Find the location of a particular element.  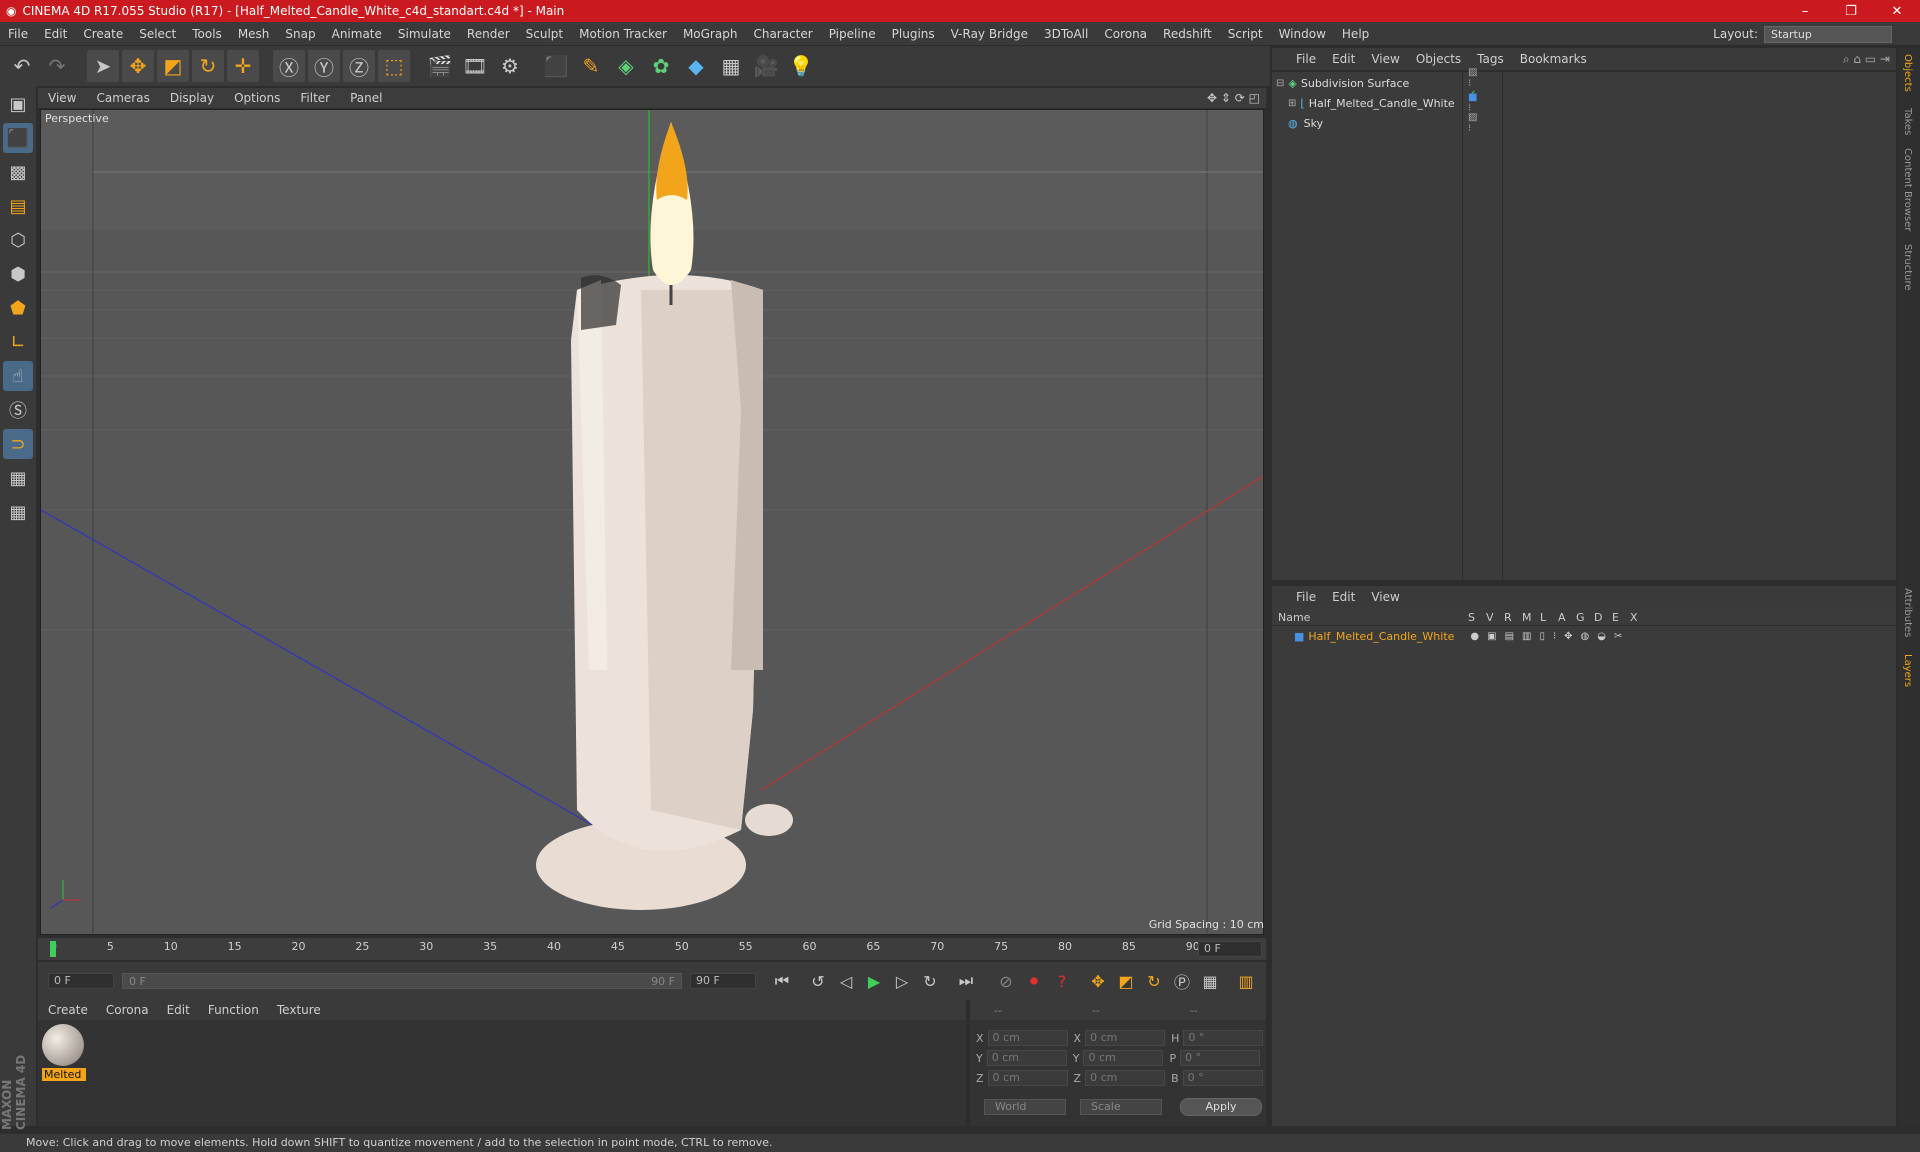

layer-toggle-icons: ●▣▤▥▯⁝✥◍◒✂ is located at coordinates (1550, 636).